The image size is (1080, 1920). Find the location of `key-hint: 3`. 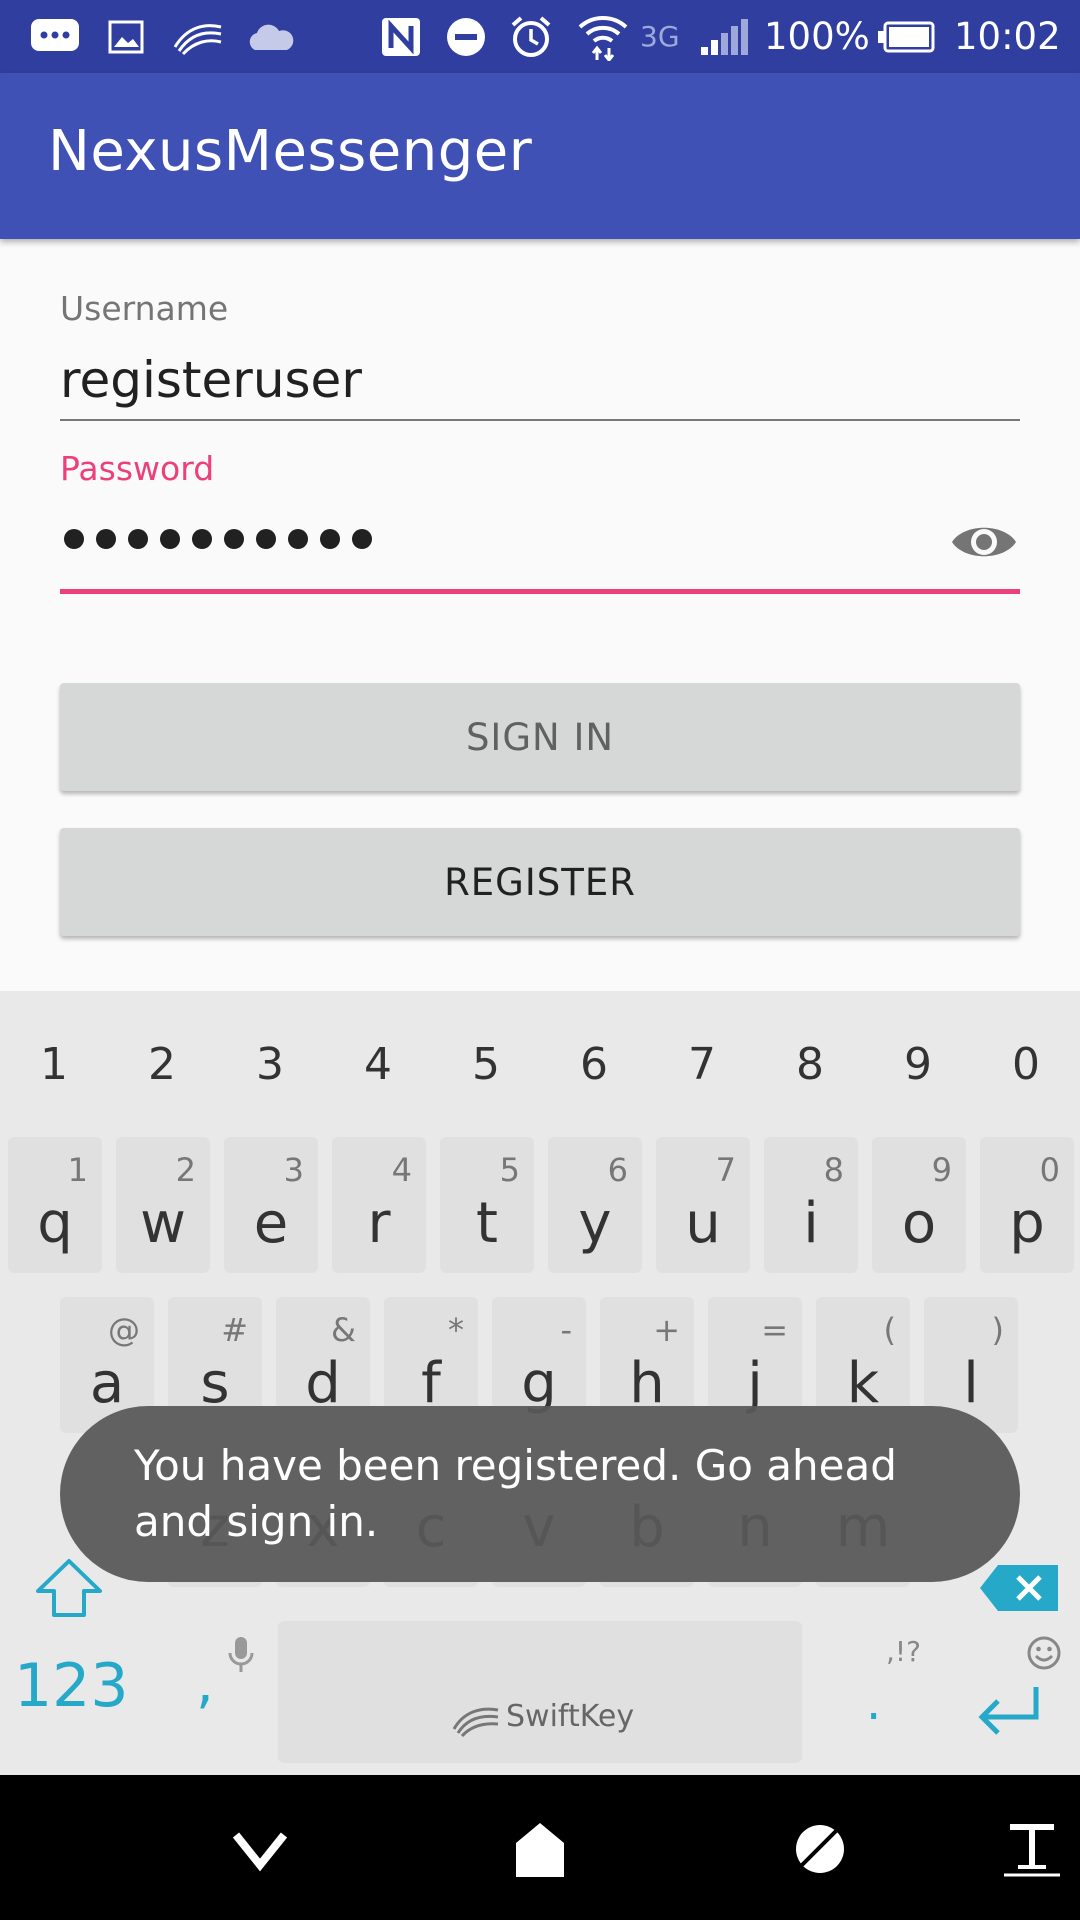

key-hint: 3 is located at coordinates (293, 1170).